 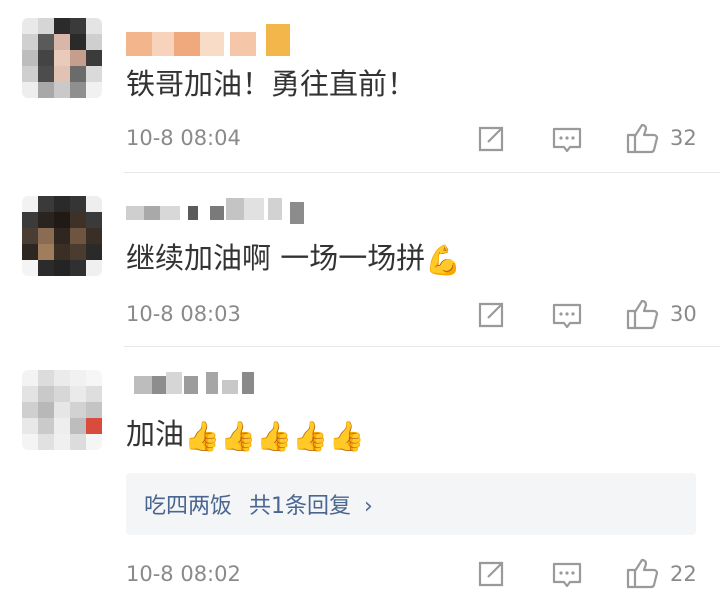 What do you see at coordinates (276, 258) in the screenshot?
I see `comment-text-body: 继续加油啊 一场一场拼` at bounding box center [276, 258].